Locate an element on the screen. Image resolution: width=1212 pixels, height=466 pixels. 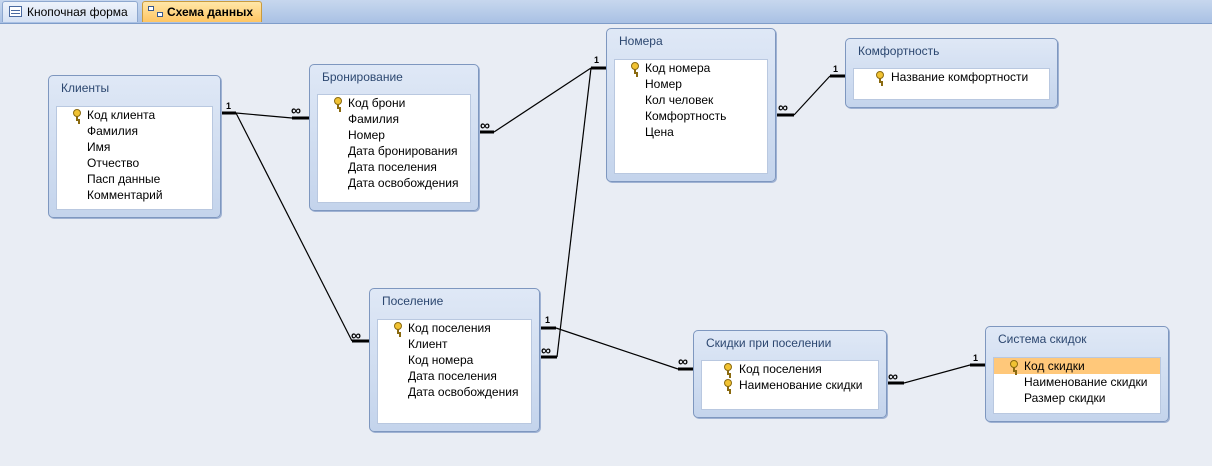
field-label: Имя is located at coordinates (99, 147).